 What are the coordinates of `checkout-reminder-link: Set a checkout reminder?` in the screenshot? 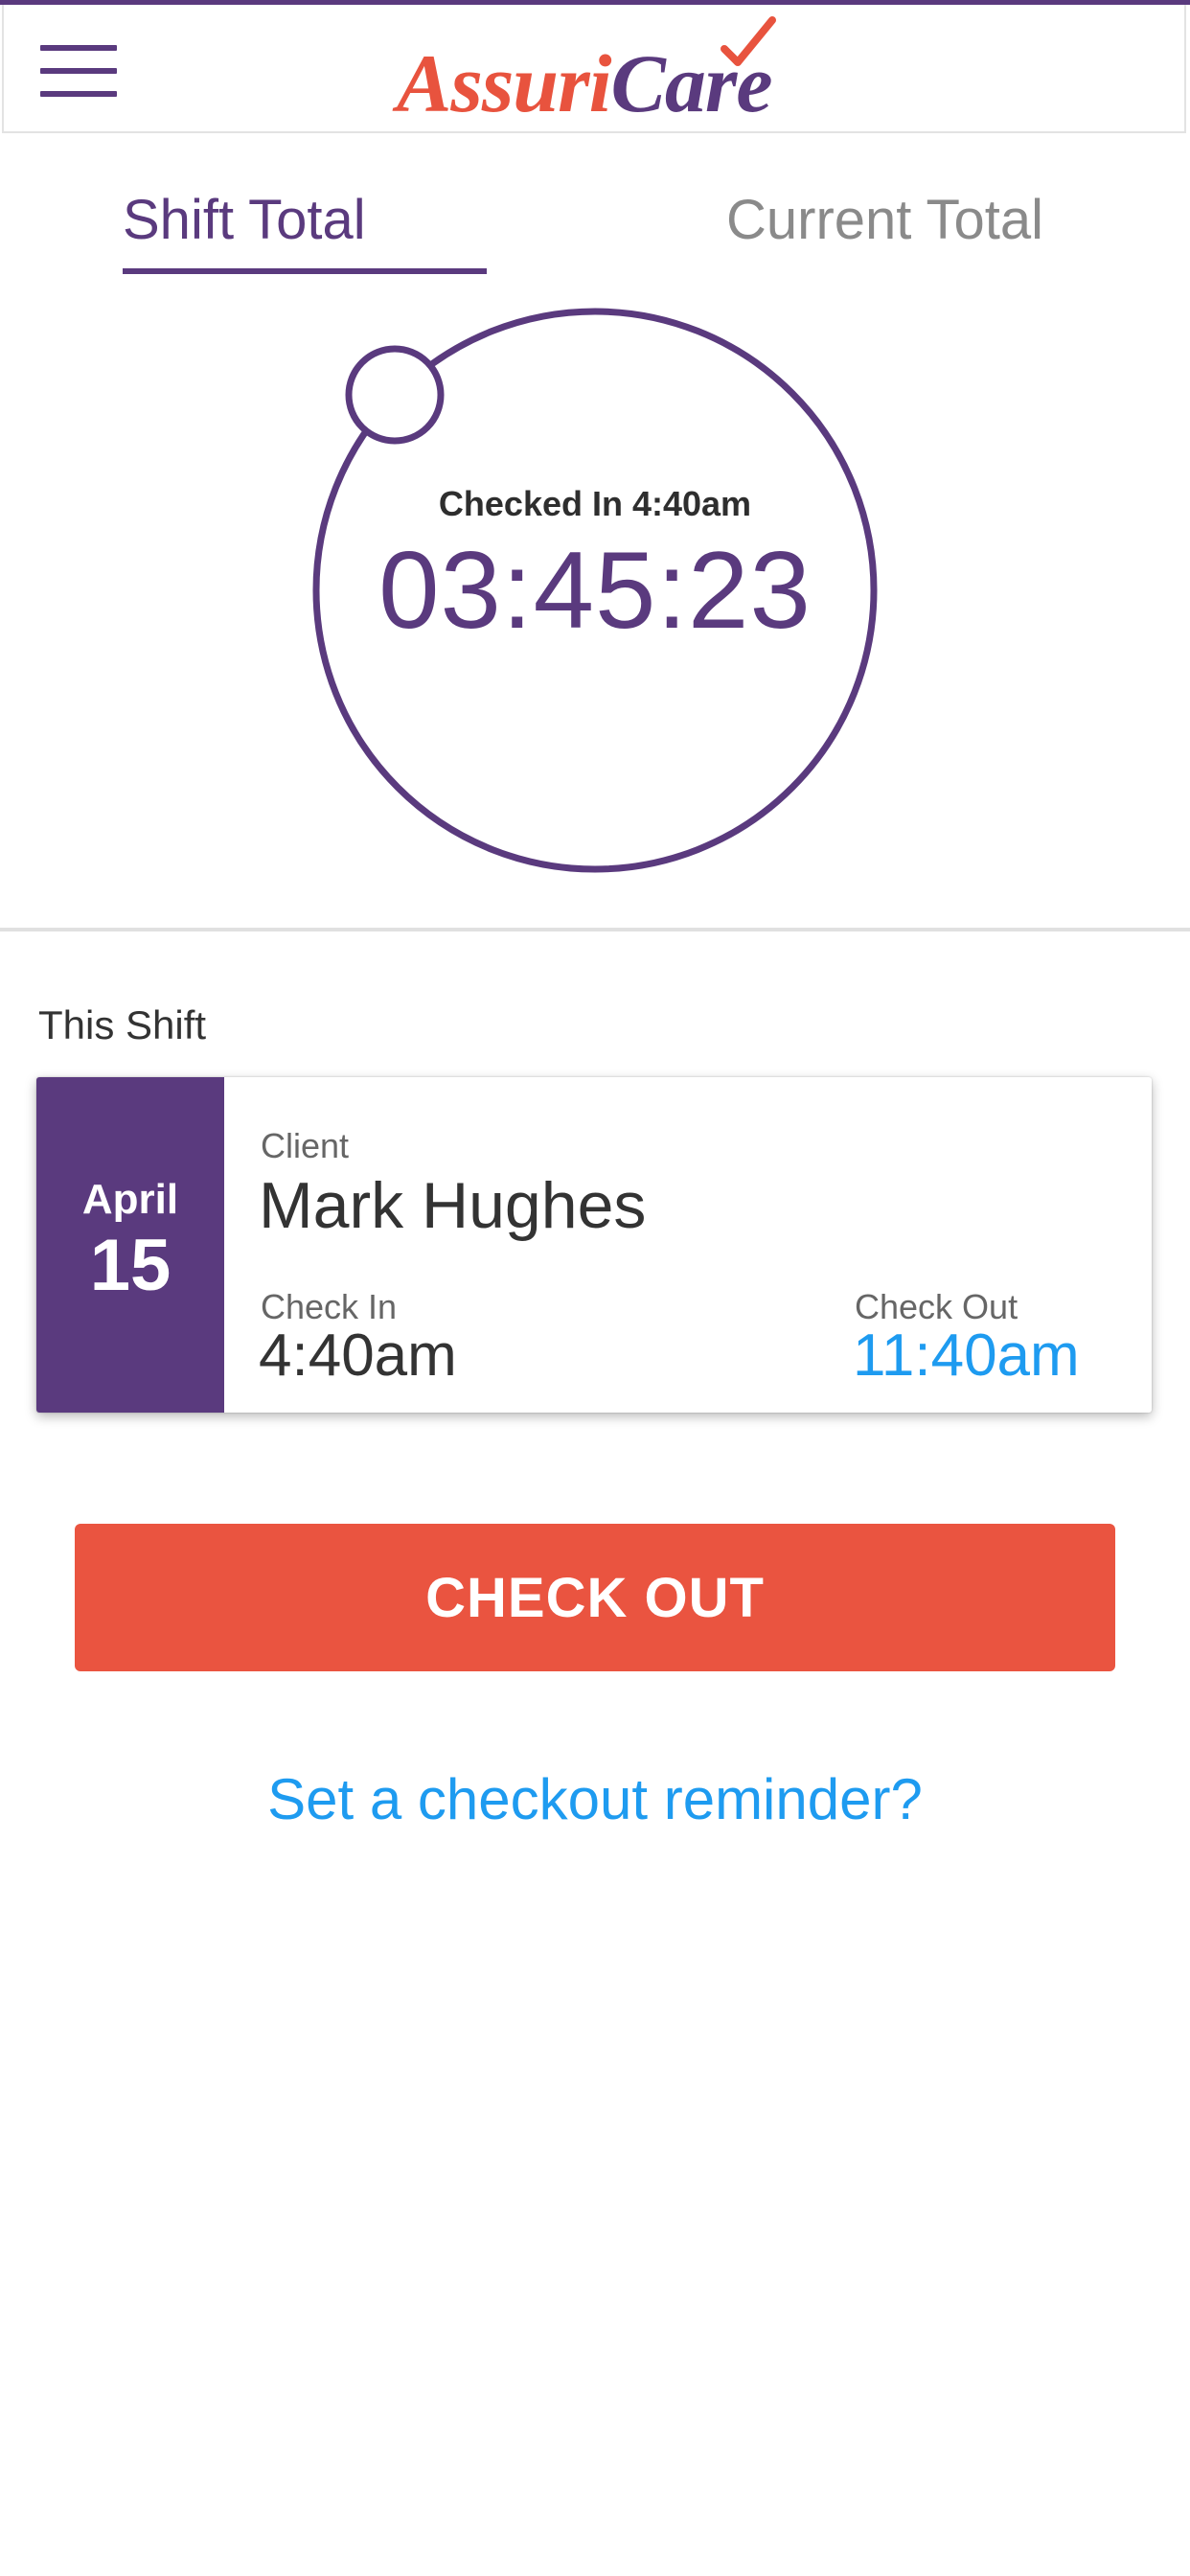 It's located at (595, 1799).